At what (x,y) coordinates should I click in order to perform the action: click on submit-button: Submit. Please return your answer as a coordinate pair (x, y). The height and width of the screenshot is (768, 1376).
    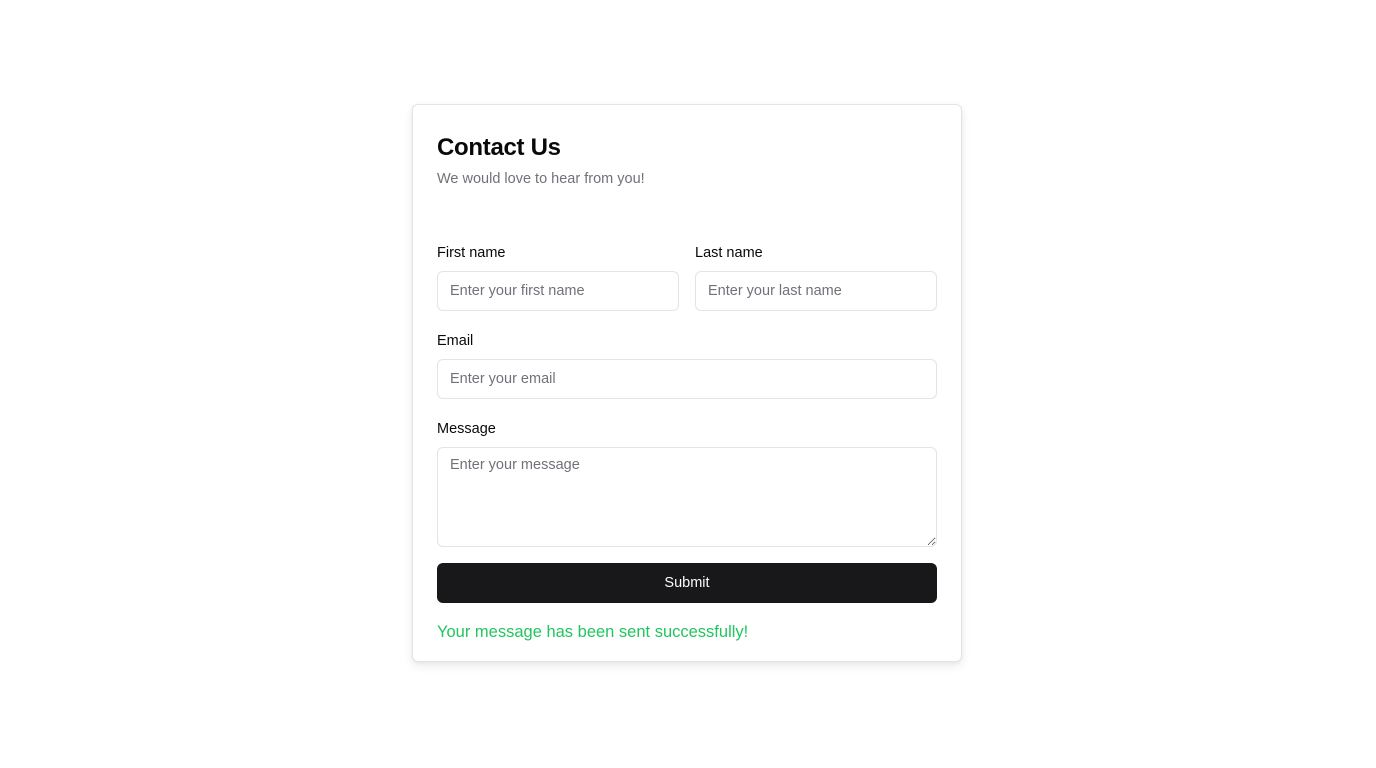
    Looking at the image, I should click on (687, 583).